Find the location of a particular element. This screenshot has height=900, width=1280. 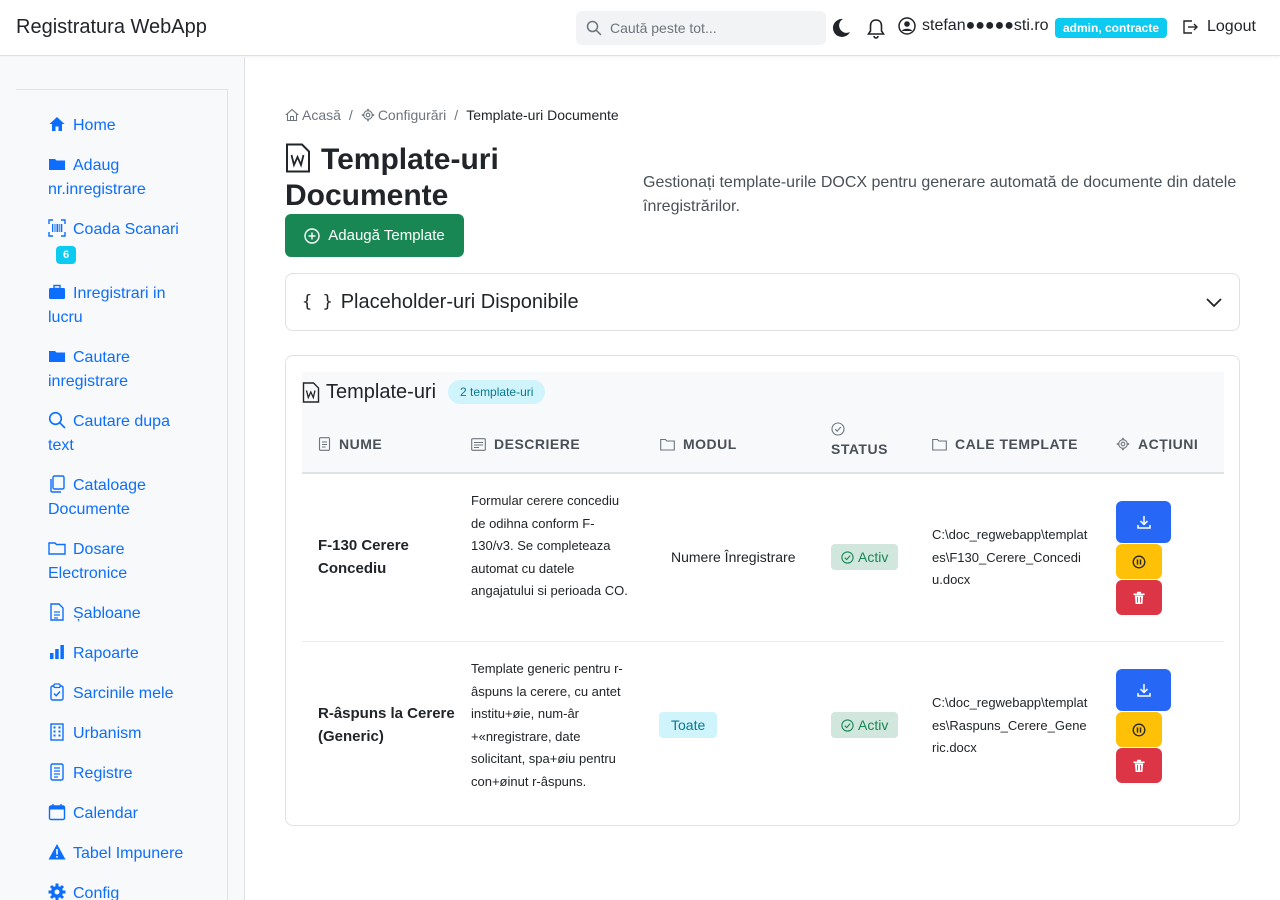

role-badge: admin, contracte is located at coordinates (1111, 28).